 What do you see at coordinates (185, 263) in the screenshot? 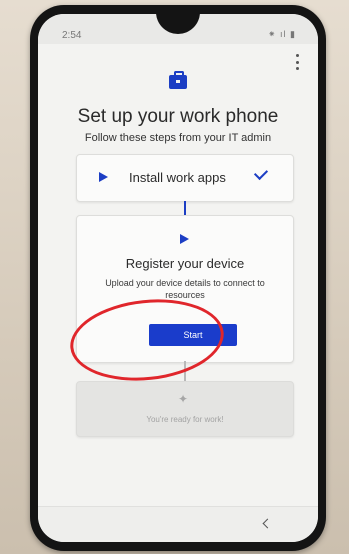
I see `step-register-heading: Register your device` at bounding box center [185, 263].